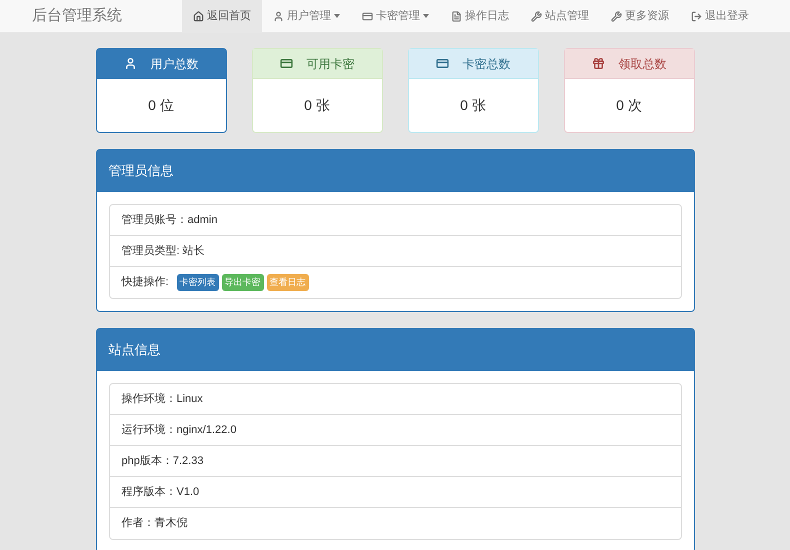 The width and height of the screenshot is (790, 550). What do you see at coordinates (161, 492) in the screenshot?
I see `info-text: 程序版本：V1.0` at bounding box center [161, 492].